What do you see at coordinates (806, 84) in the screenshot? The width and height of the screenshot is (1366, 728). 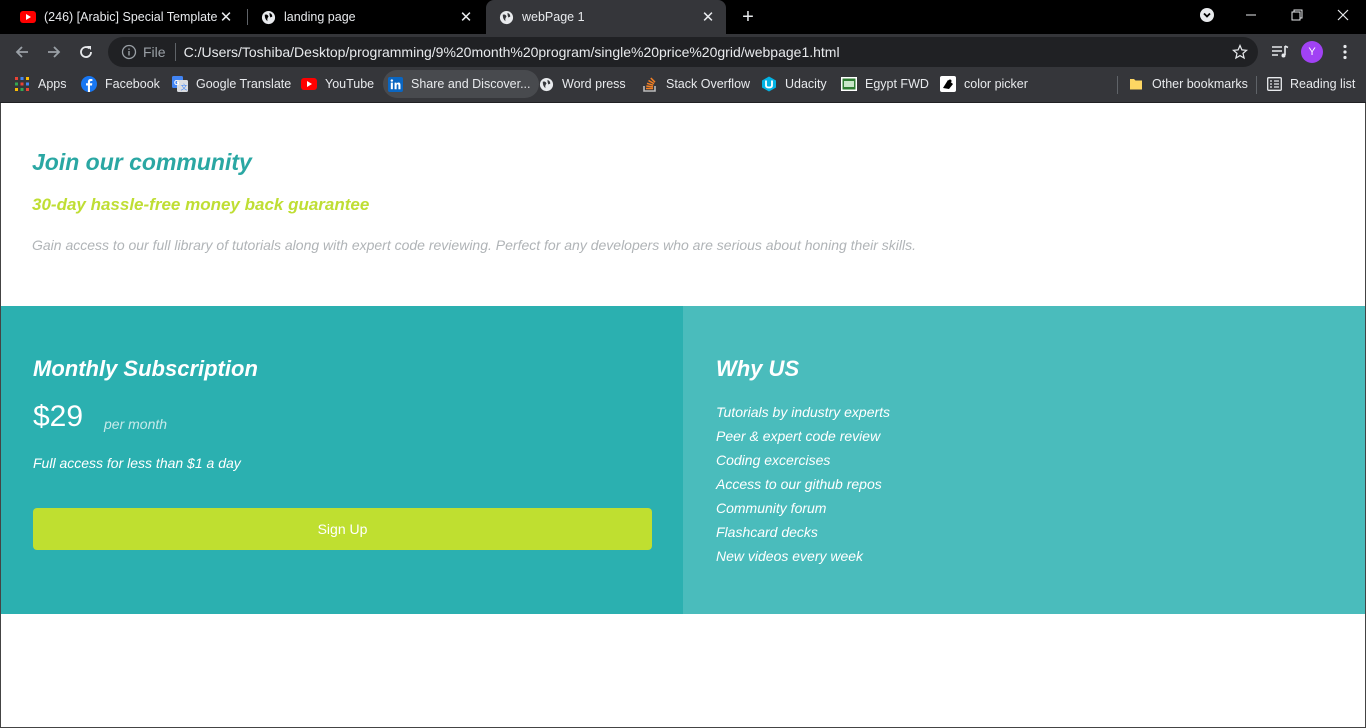 I see `bookmark-label: Udacity` at bounding box center [806, 84].